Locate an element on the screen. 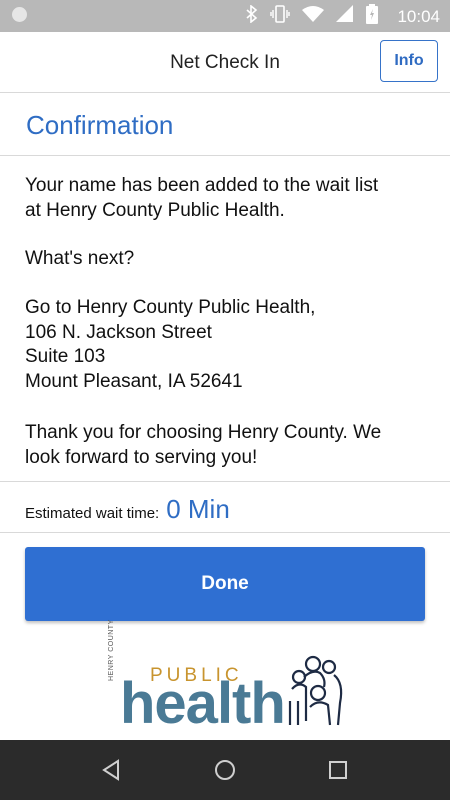  home-icon is located at coordinates (225, 770).